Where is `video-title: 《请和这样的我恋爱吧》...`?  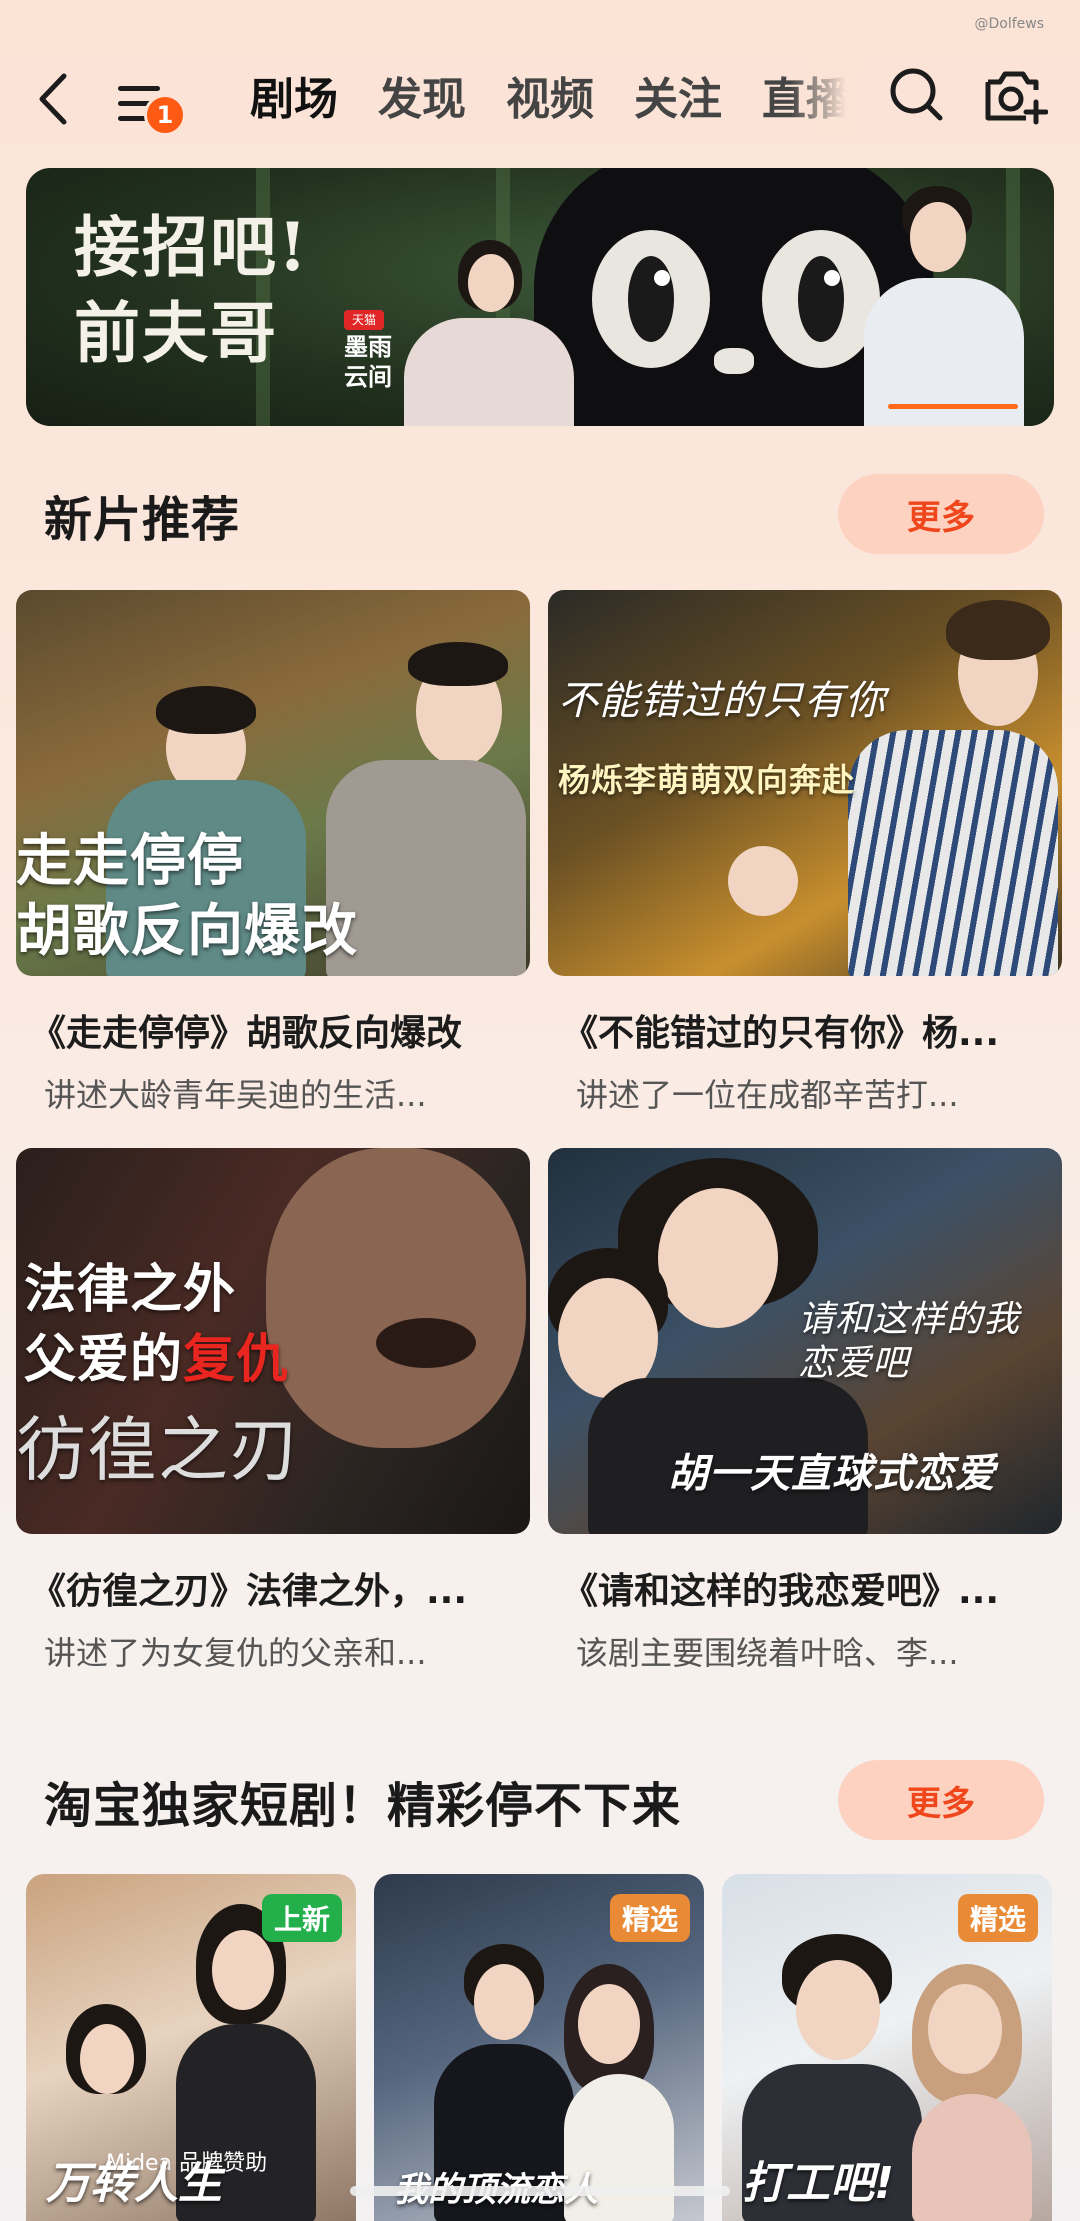
video-title: 《请和这样的我恋爱吧》... is located at coordinates (781, 1591).